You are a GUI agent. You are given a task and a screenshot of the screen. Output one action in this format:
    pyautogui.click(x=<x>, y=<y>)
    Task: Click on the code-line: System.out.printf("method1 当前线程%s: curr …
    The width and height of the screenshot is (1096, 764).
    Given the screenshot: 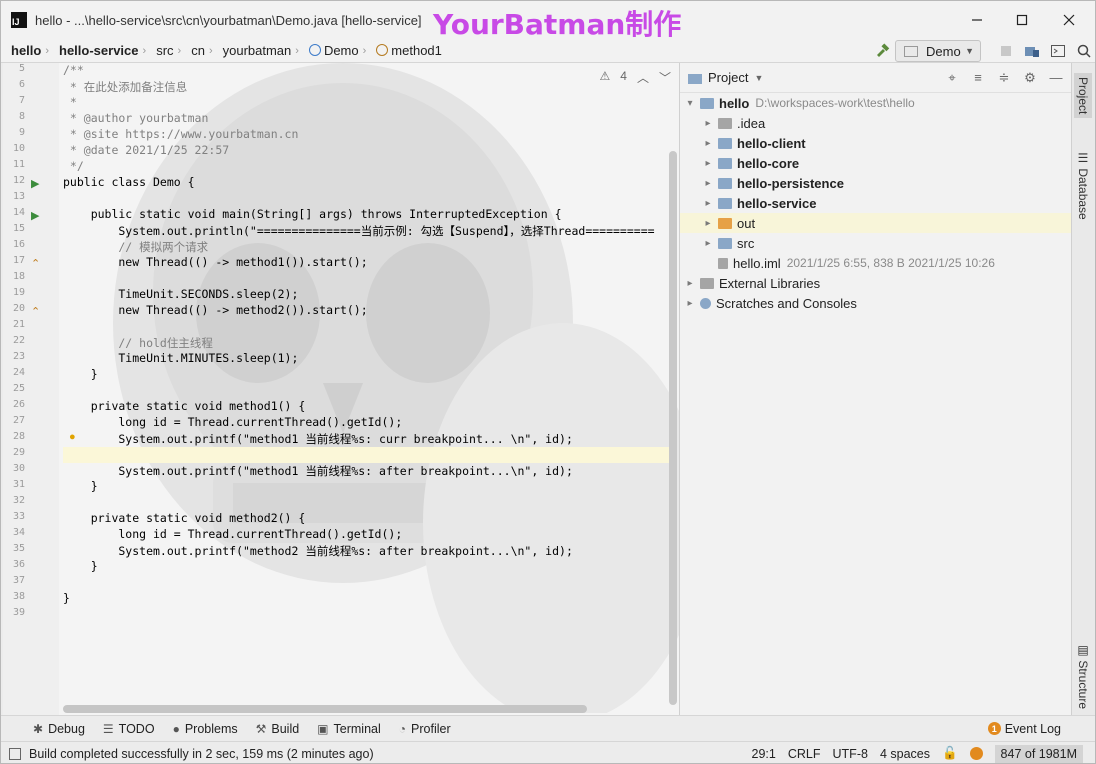 What is the action you would take?
    pyautogui.click(x=369, y=439)
    